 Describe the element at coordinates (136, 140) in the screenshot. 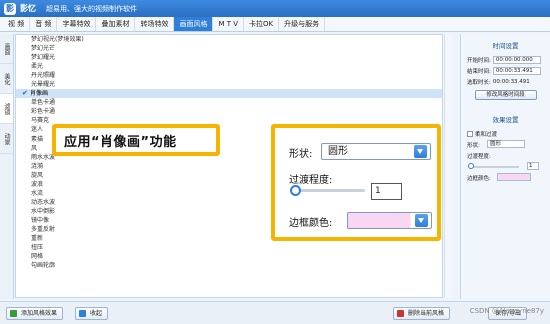

I see `callout-apply-portrait: 应用“肖像画”功能` at that location.